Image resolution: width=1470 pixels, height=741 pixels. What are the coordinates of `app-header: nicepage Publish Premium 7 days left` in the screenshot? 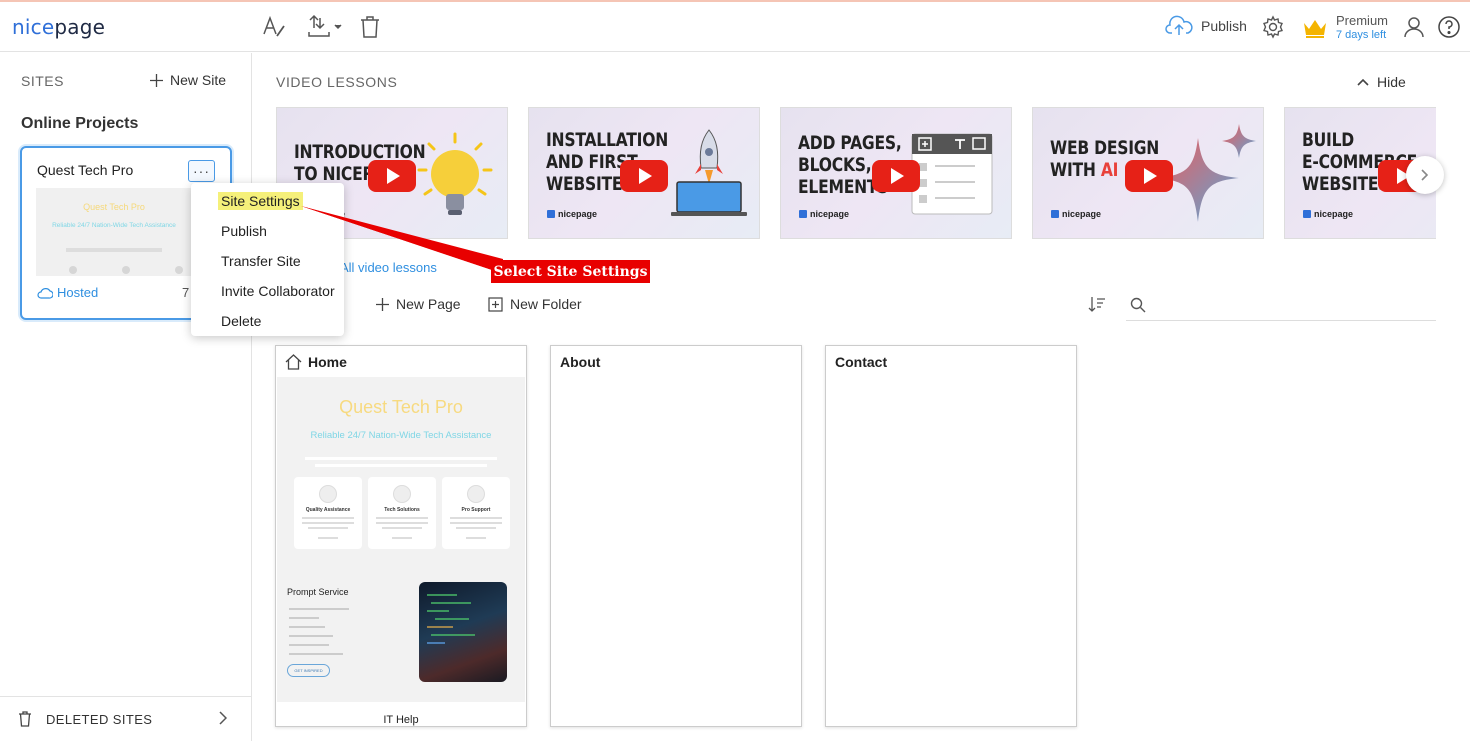 It's located at (735, 27).